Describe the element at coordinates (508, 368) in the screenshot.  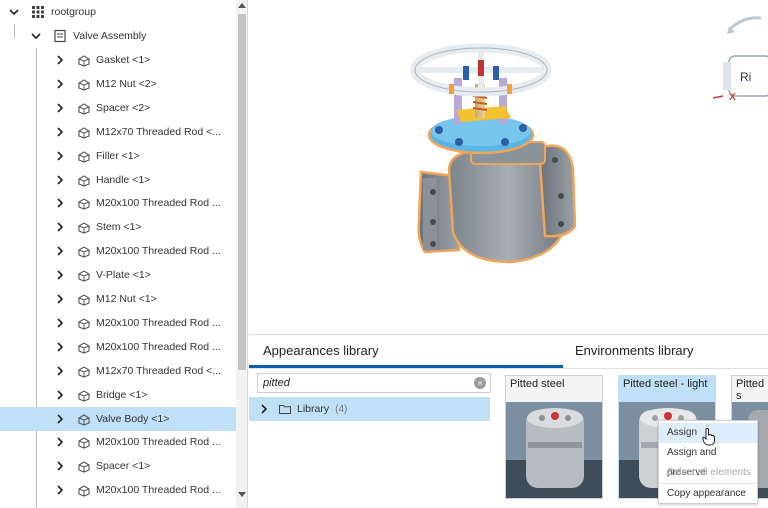
I see `tab-divider` at that location.